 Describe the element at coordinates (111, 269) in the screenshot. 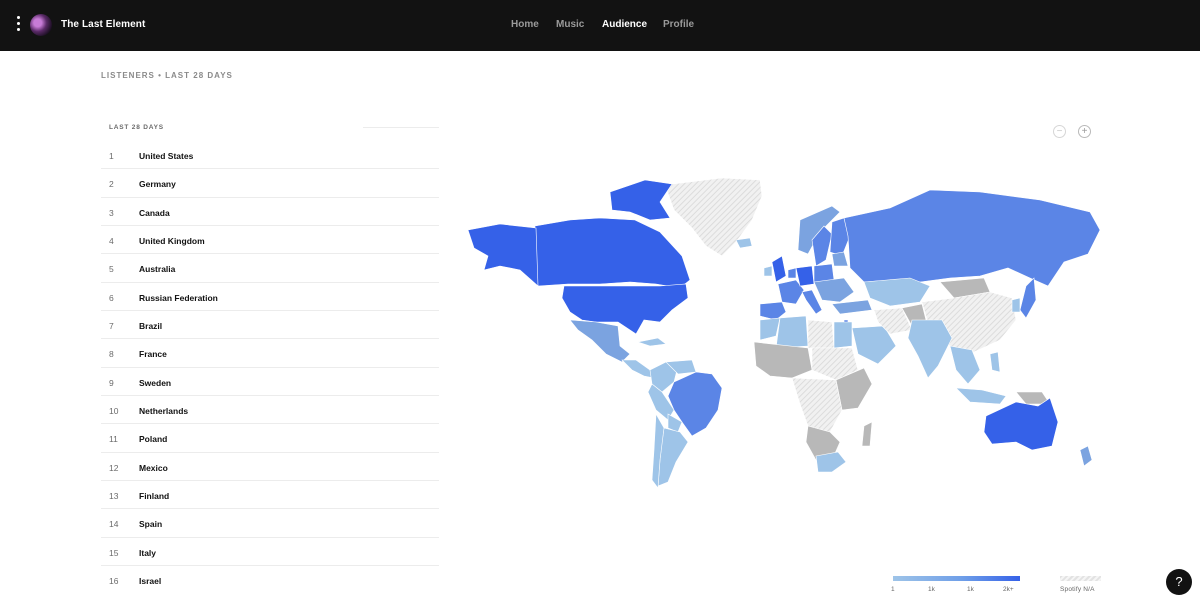

I see `country-rank: 5` at that location.